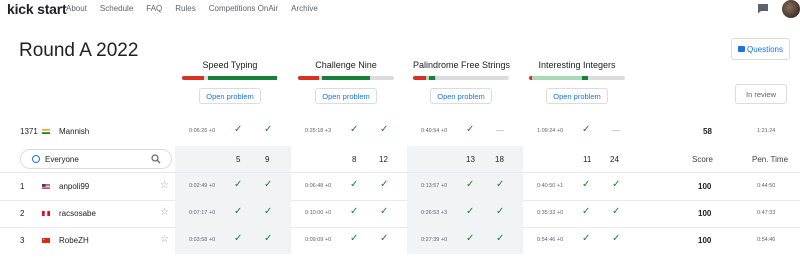  Describe the element at coordinates (434, 213) in the screenshot. I see `time-cell: 0:26:53 +3` at that location.